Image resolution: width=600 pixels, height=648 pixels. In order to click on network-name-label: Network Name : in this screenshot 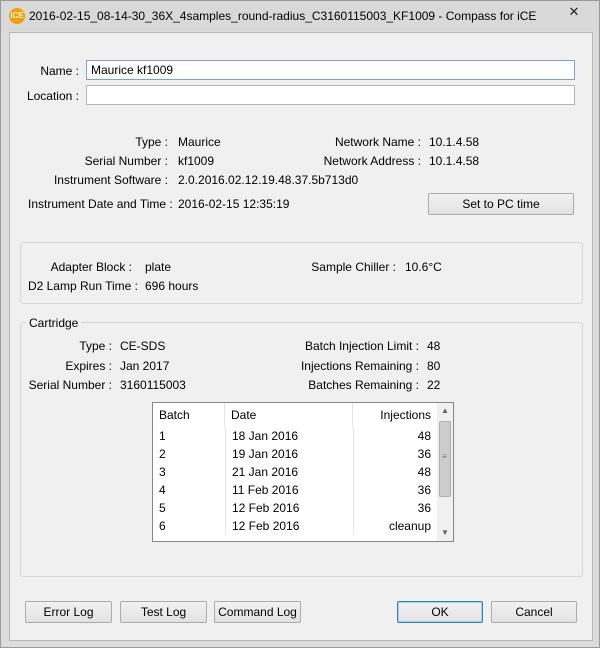, I will do `click(377, 142)`.